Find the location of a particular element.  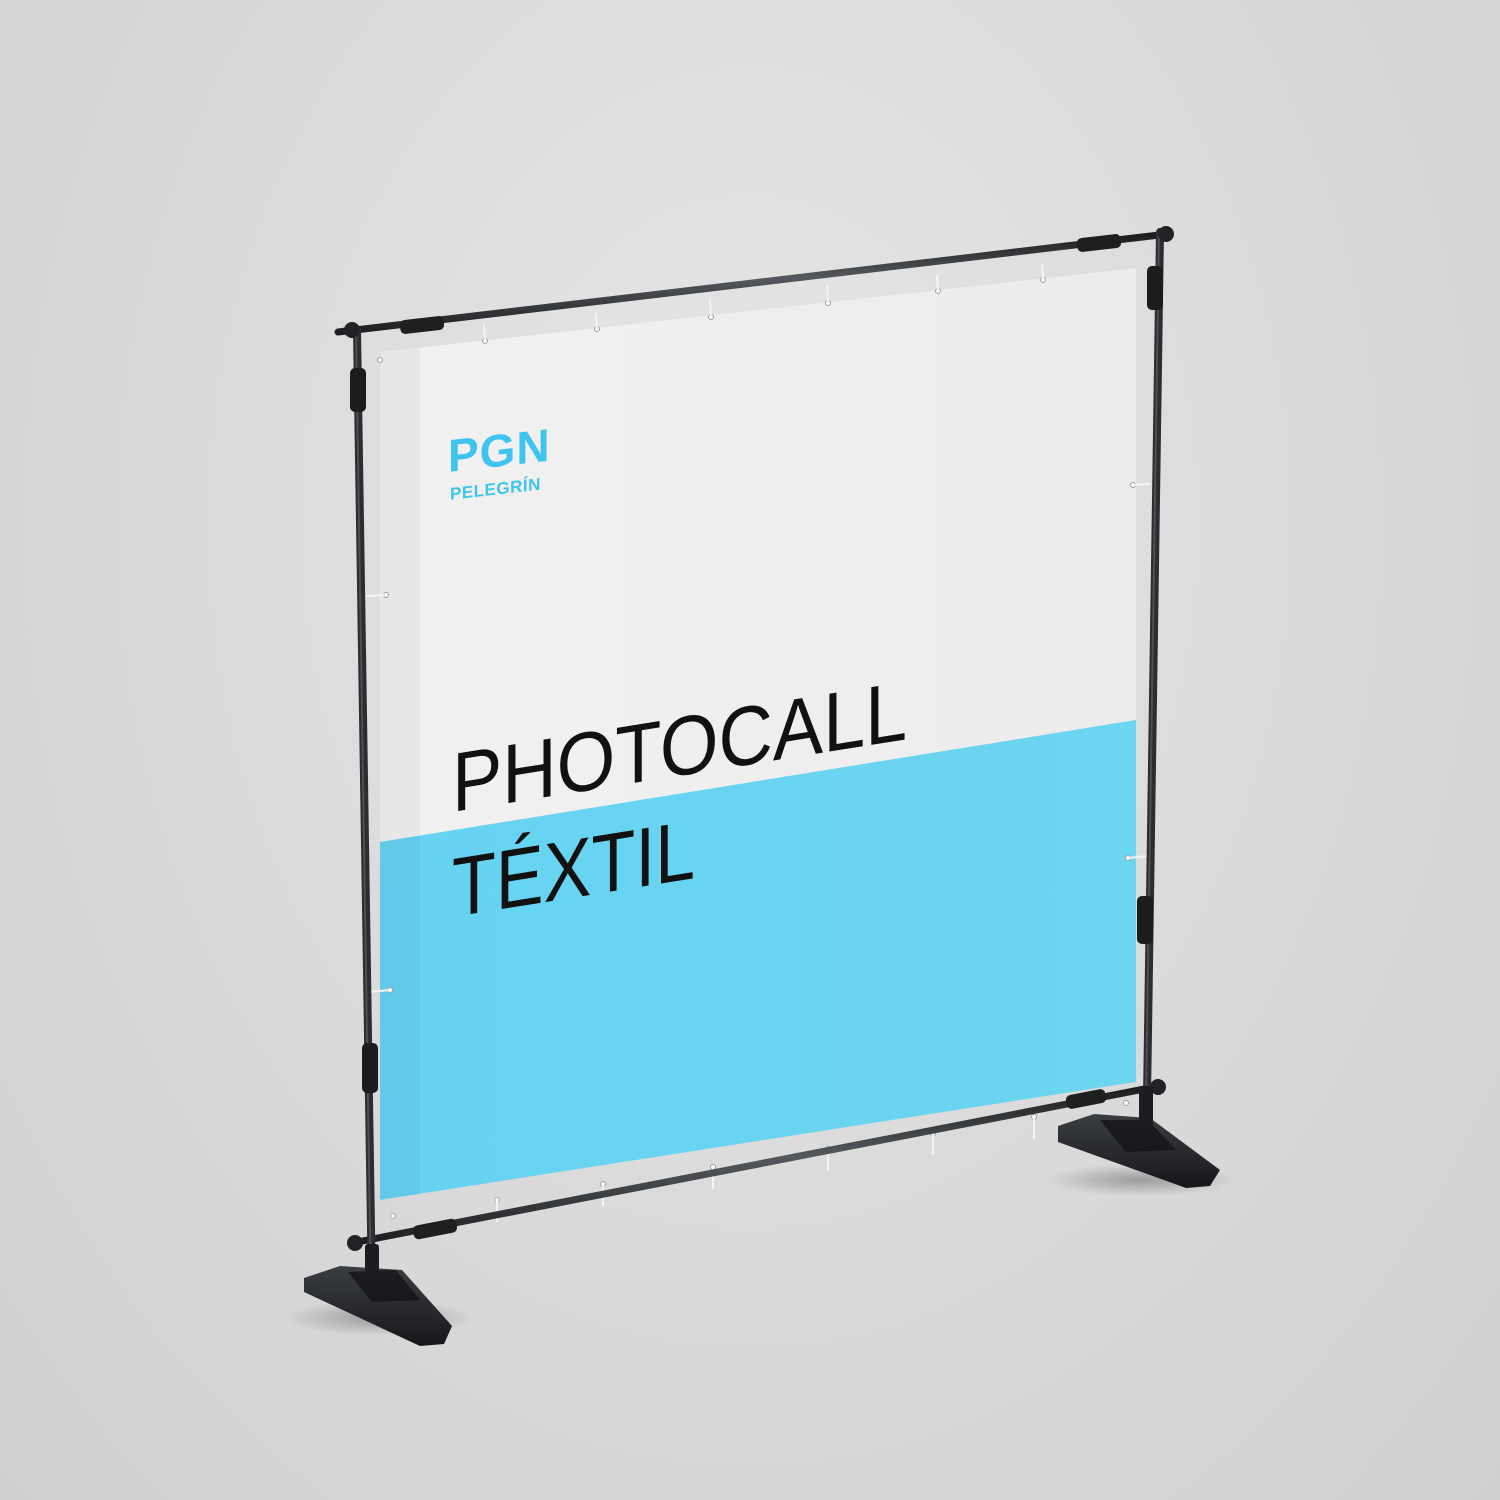

brand-logo: PGN PELEGRÍN is located at coordinates (499, 461).